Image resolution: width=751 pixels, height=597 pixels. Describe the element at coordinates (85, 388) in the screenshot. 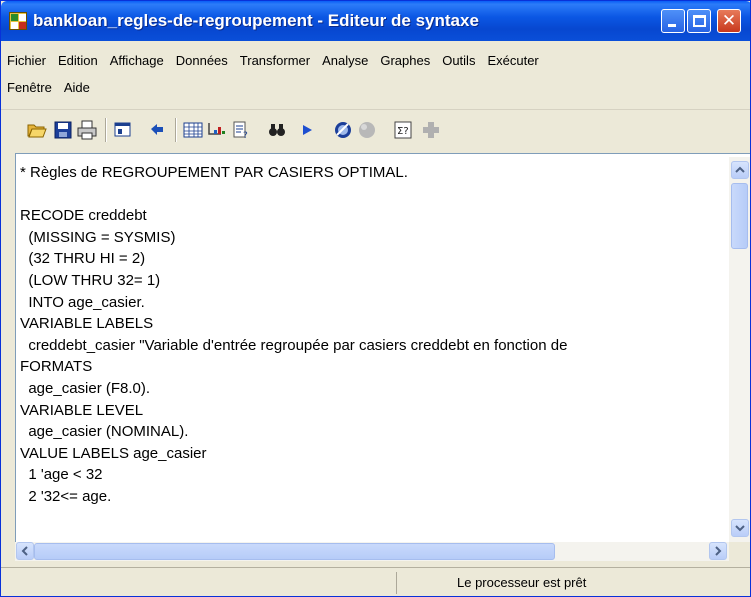

I see `code-line: age_casier (F8.0).` at that location.